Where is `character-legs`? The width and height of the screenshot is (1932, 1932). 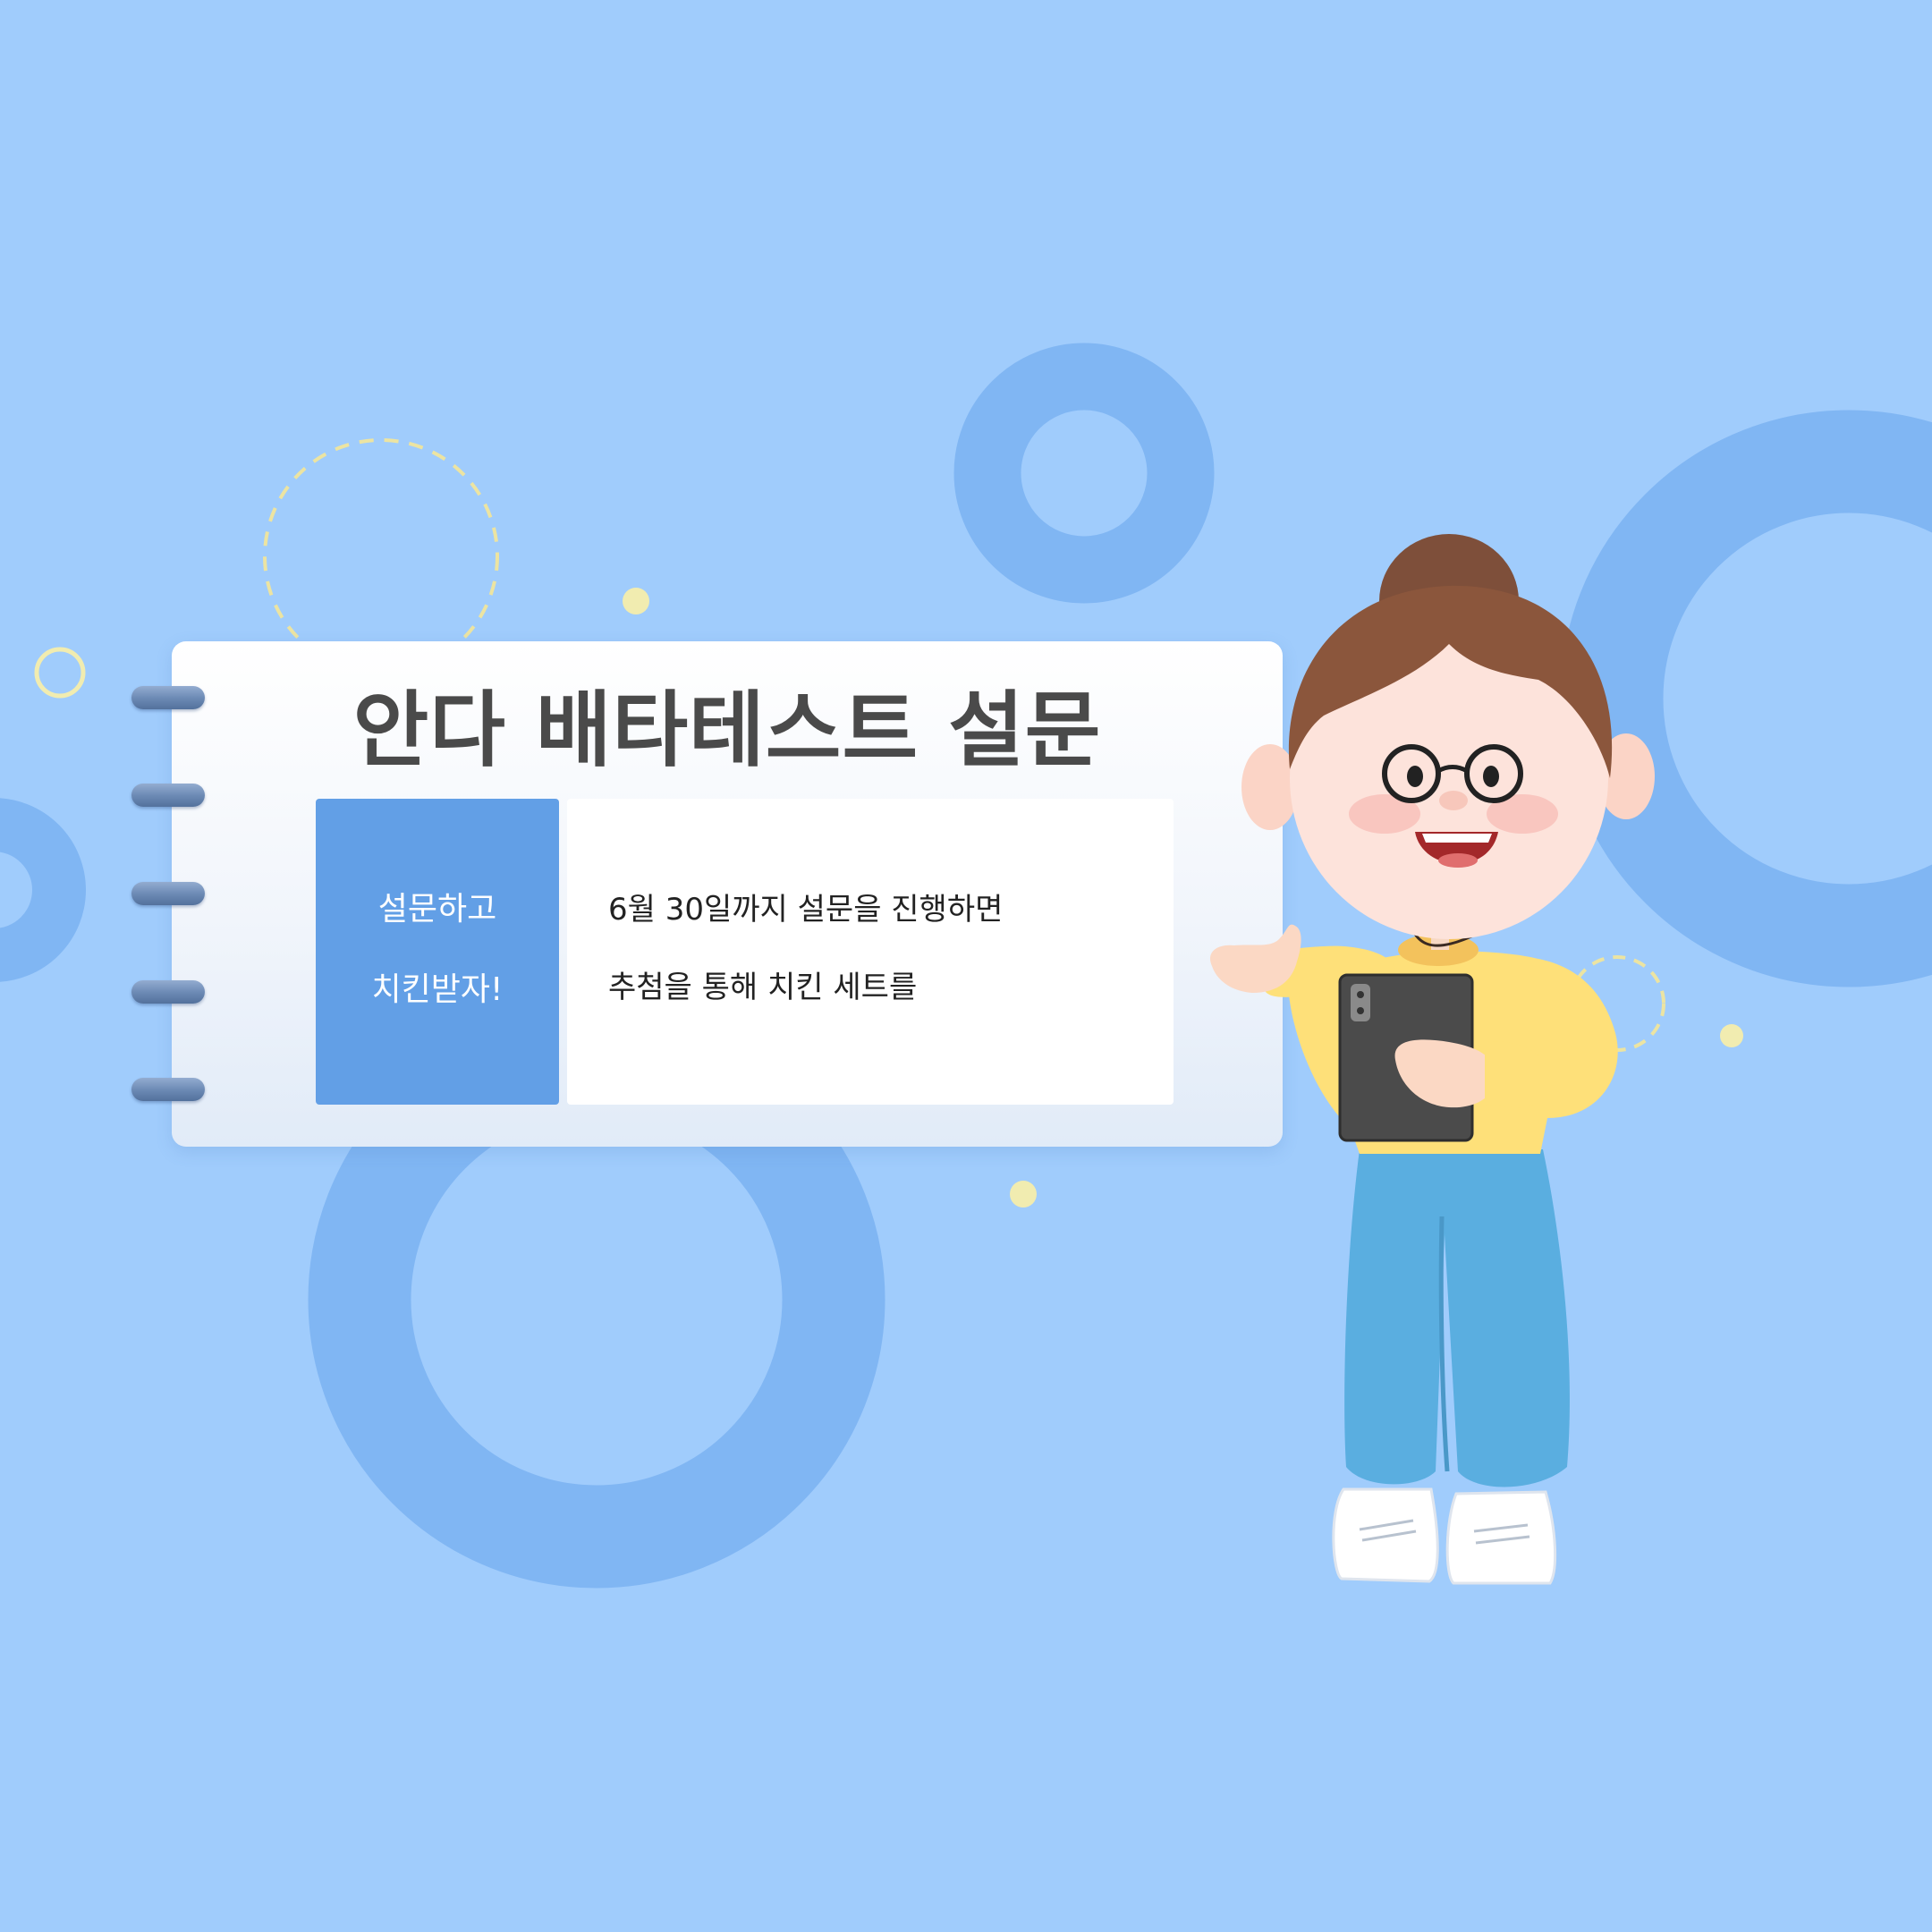 character-legs is located at coordinates (1457, 1318).